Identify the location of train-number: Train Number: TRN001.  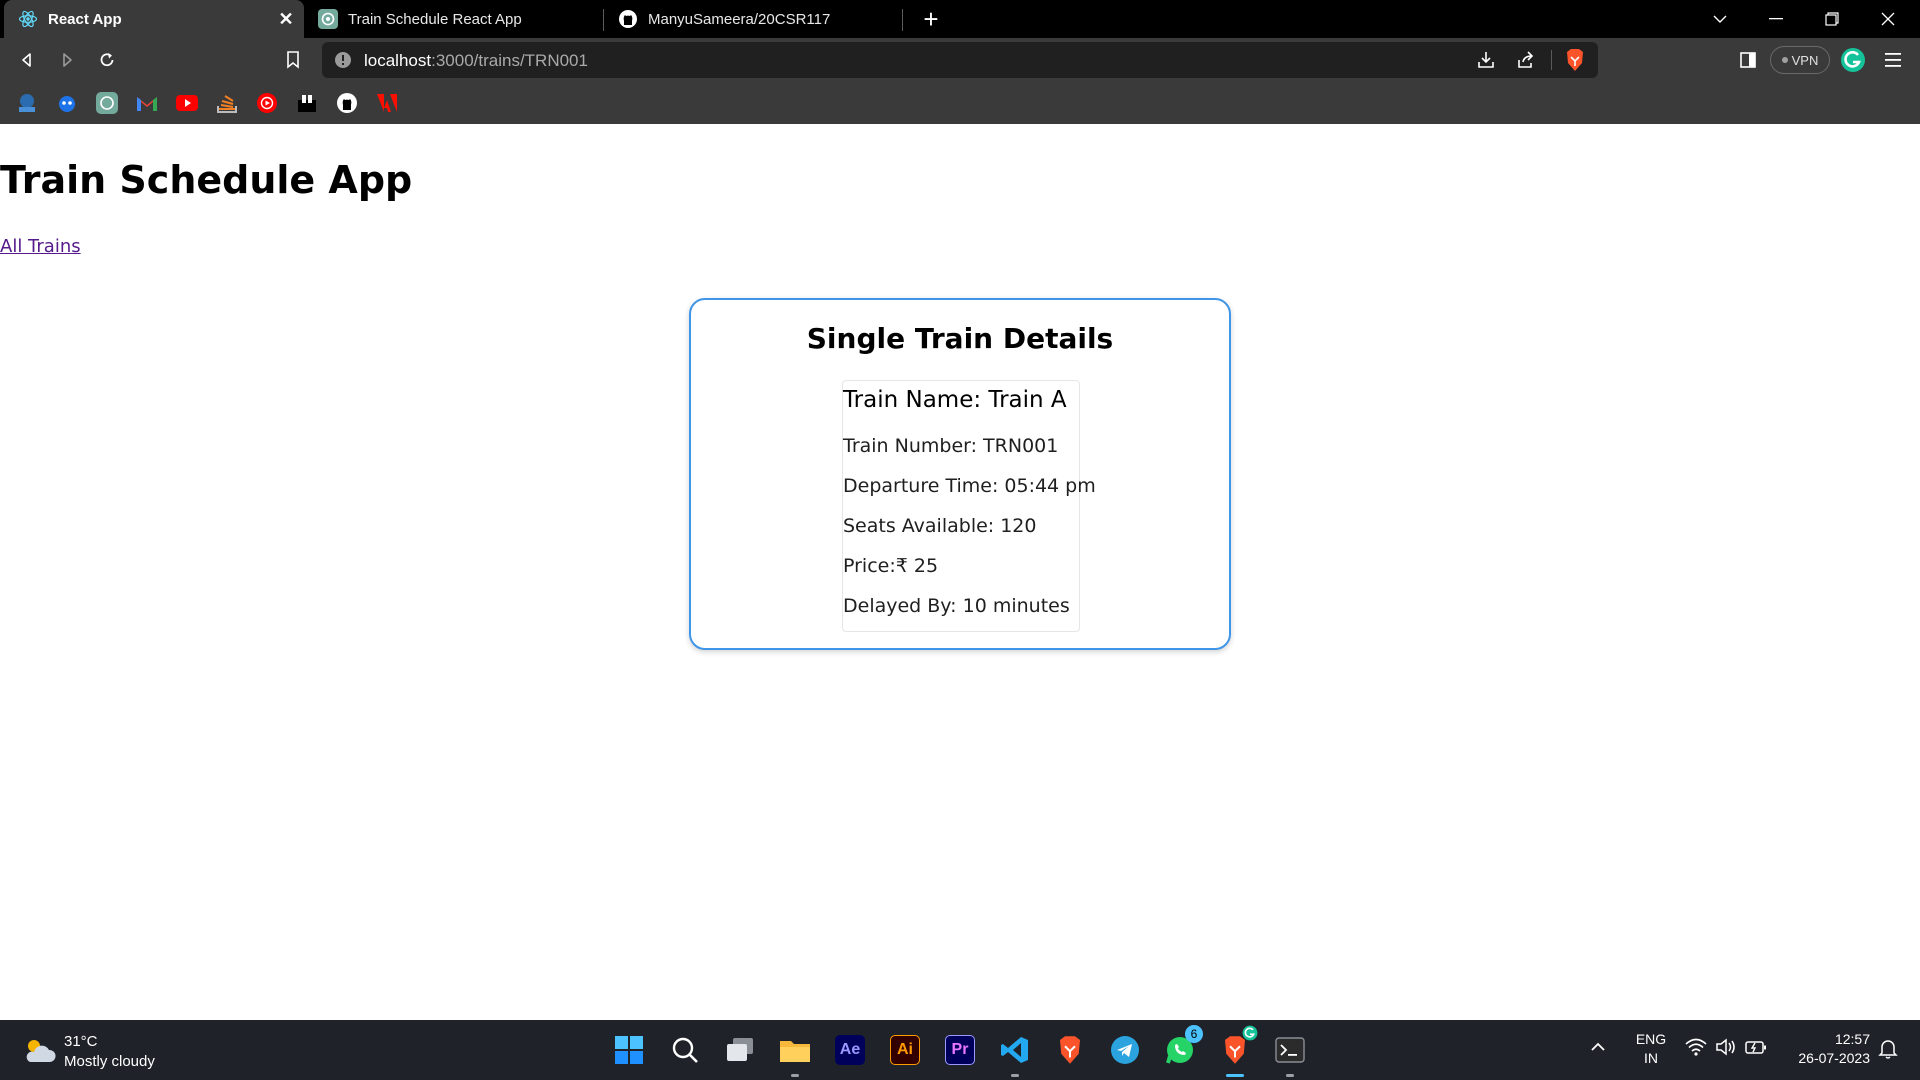
(951, 446).